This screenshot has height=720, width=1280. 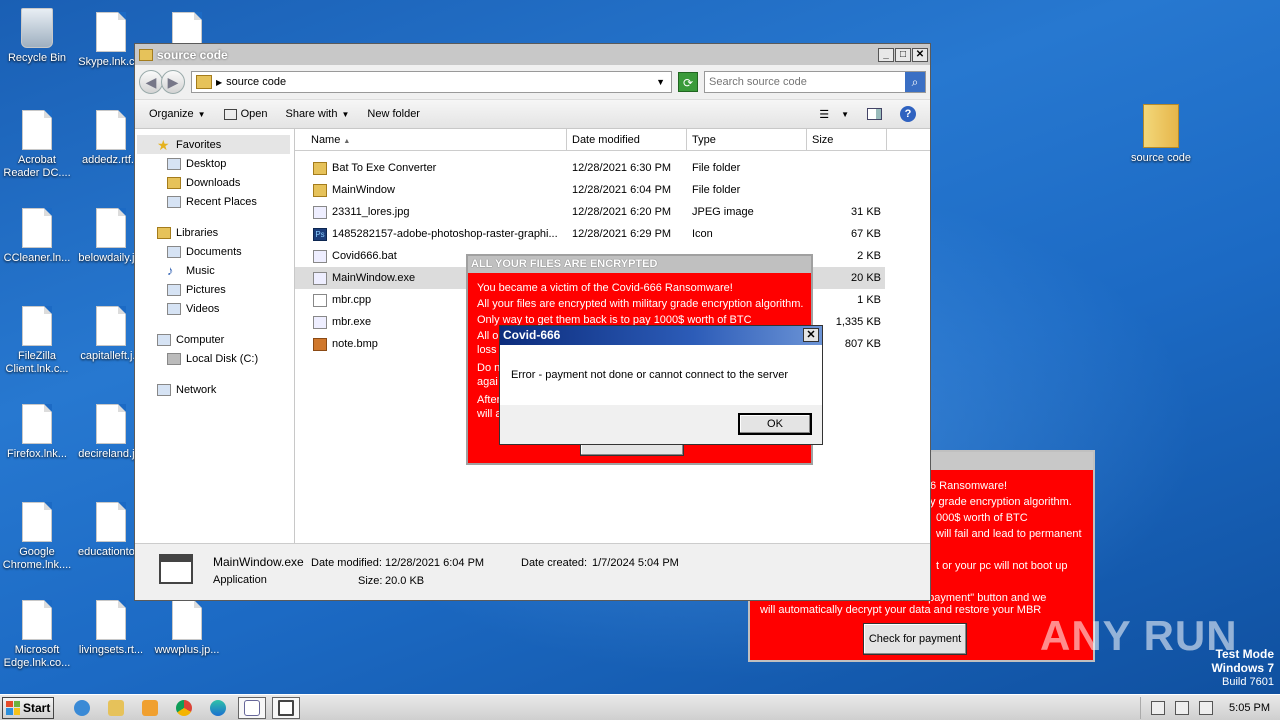 I want to click on help-icon: ?, so click(x=908, y=114).